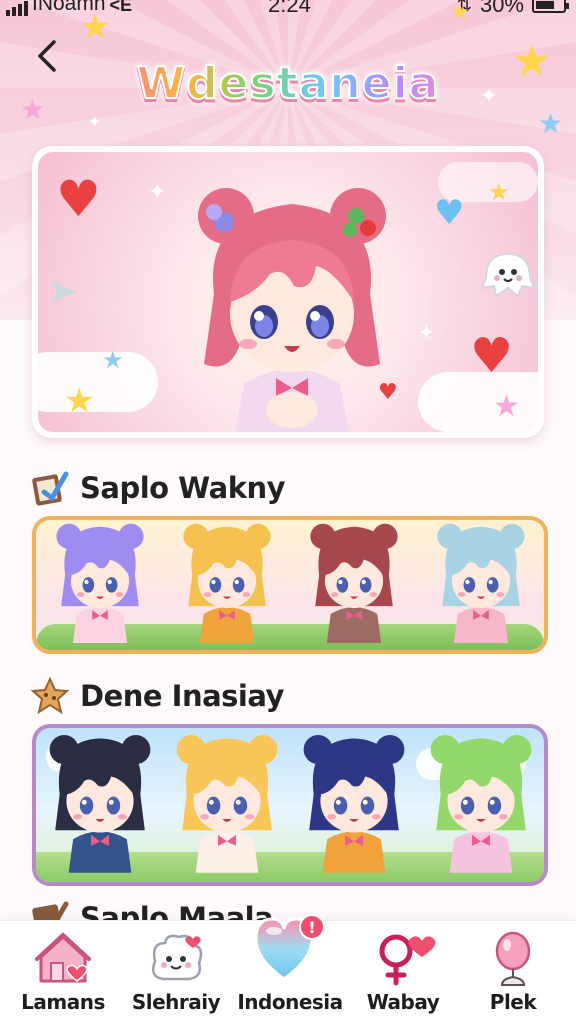  Describe the element at coordinates (407, 960) in the screenshot. I see `female-heart-icon` at that location.